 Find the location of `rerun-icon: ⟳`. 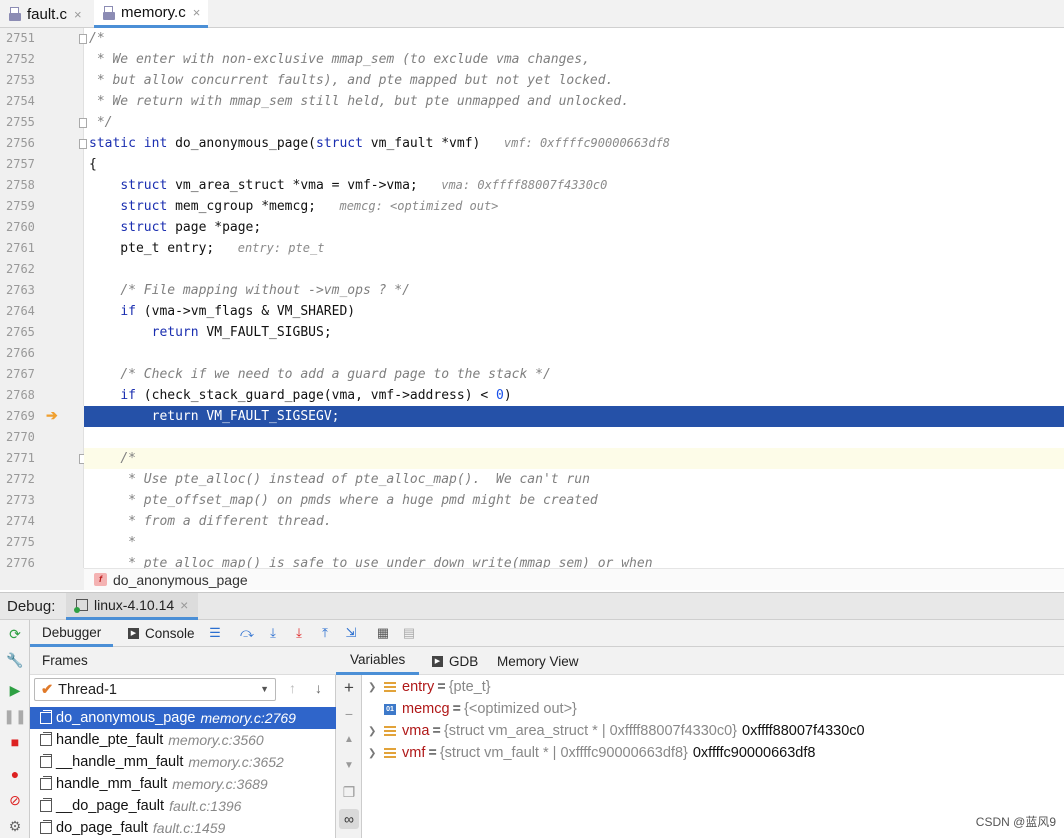

rerun-icon: ⟳ is located at coordinates (15, 634).